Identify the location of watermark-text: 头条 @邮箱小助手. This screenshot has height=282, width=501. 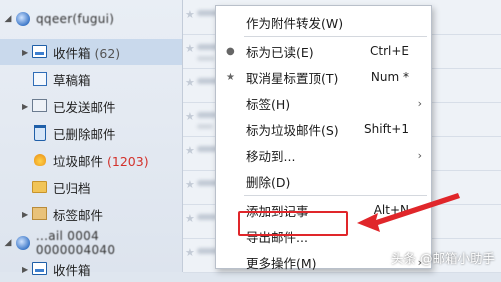
(443, 258).